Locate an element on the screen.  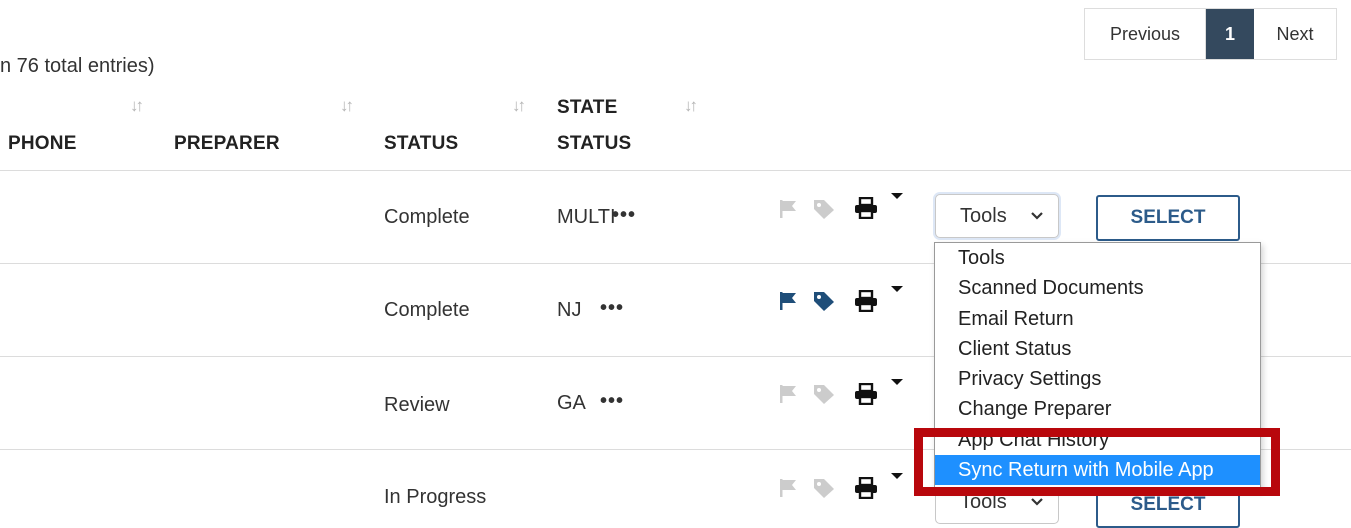
column-header-phone: PHONE is located at coordinates (42, 144).